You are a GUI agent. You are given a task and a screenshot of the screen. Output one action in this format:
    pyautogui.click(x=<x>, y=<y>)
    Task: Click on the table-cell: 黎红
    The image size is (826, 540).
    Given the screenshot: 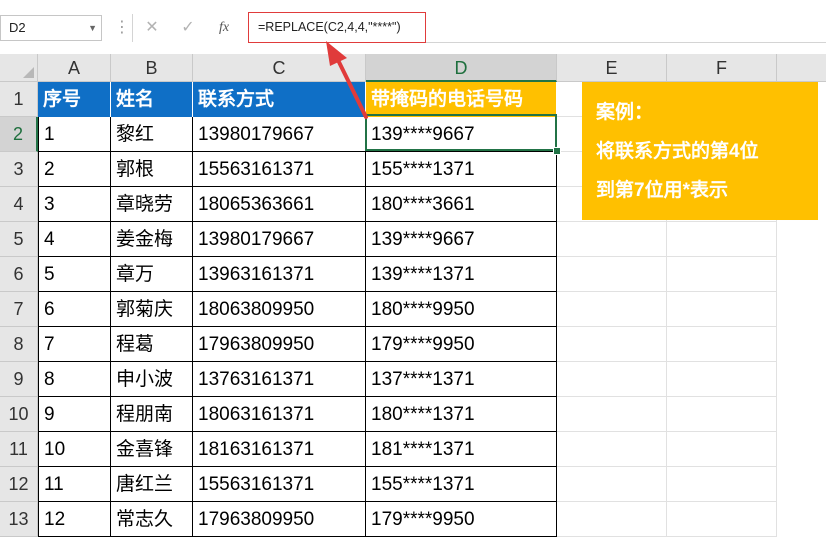 What is the action you would take?
    pyautogui.click(x=152, y=134)
    